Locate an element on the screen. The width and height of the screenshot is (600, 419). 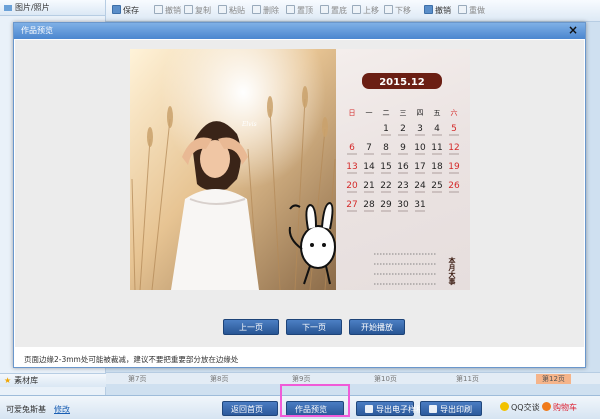
day-number: 1 is located at coordinates (386, 129).